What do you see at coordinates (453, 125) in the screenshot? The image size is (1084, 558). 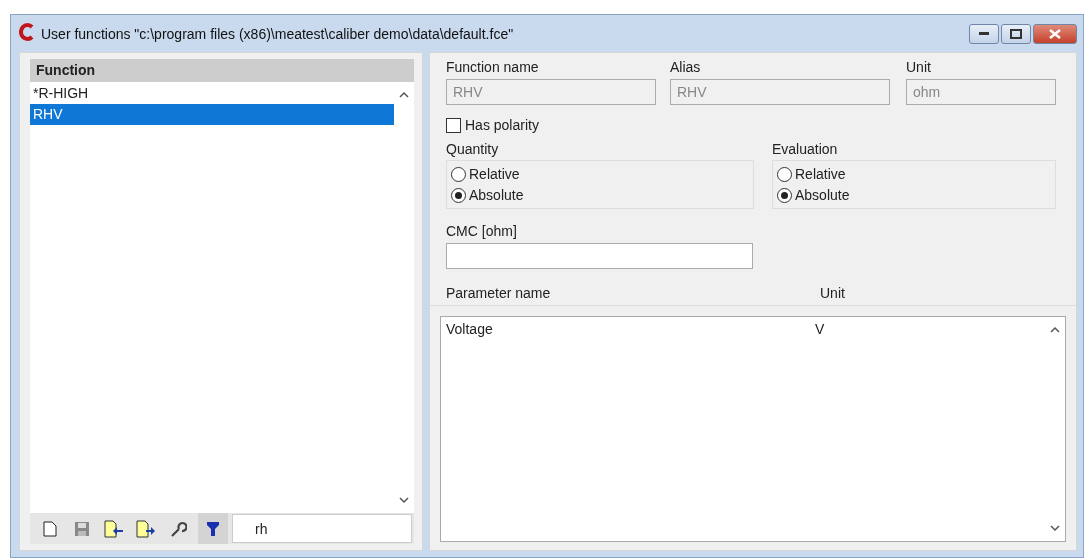 I see `checkbox` at bounding box center [453, 125].